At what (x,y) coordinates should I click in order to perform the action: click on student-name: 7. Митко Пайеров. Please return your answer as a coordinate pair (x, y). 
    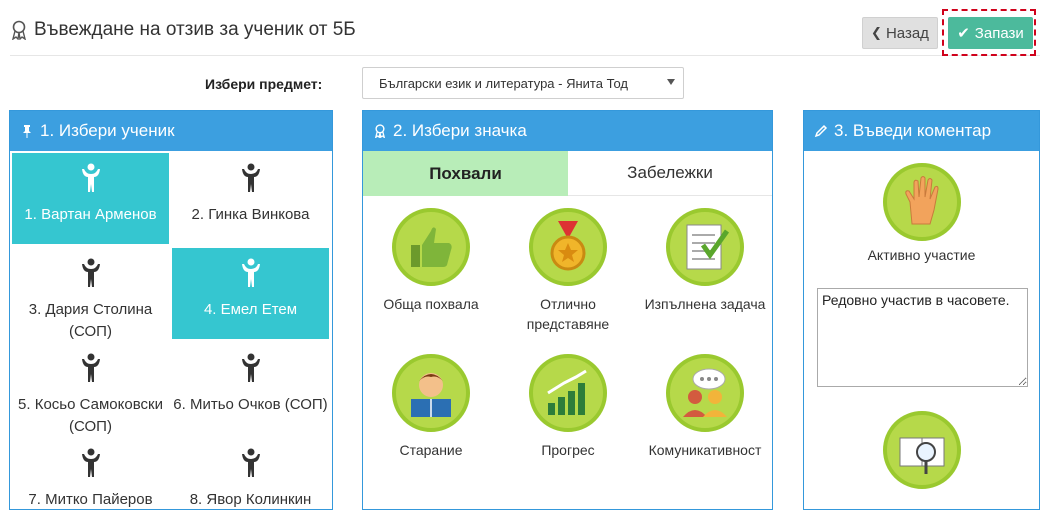
    Looking at the image, I should click on (90, 499).